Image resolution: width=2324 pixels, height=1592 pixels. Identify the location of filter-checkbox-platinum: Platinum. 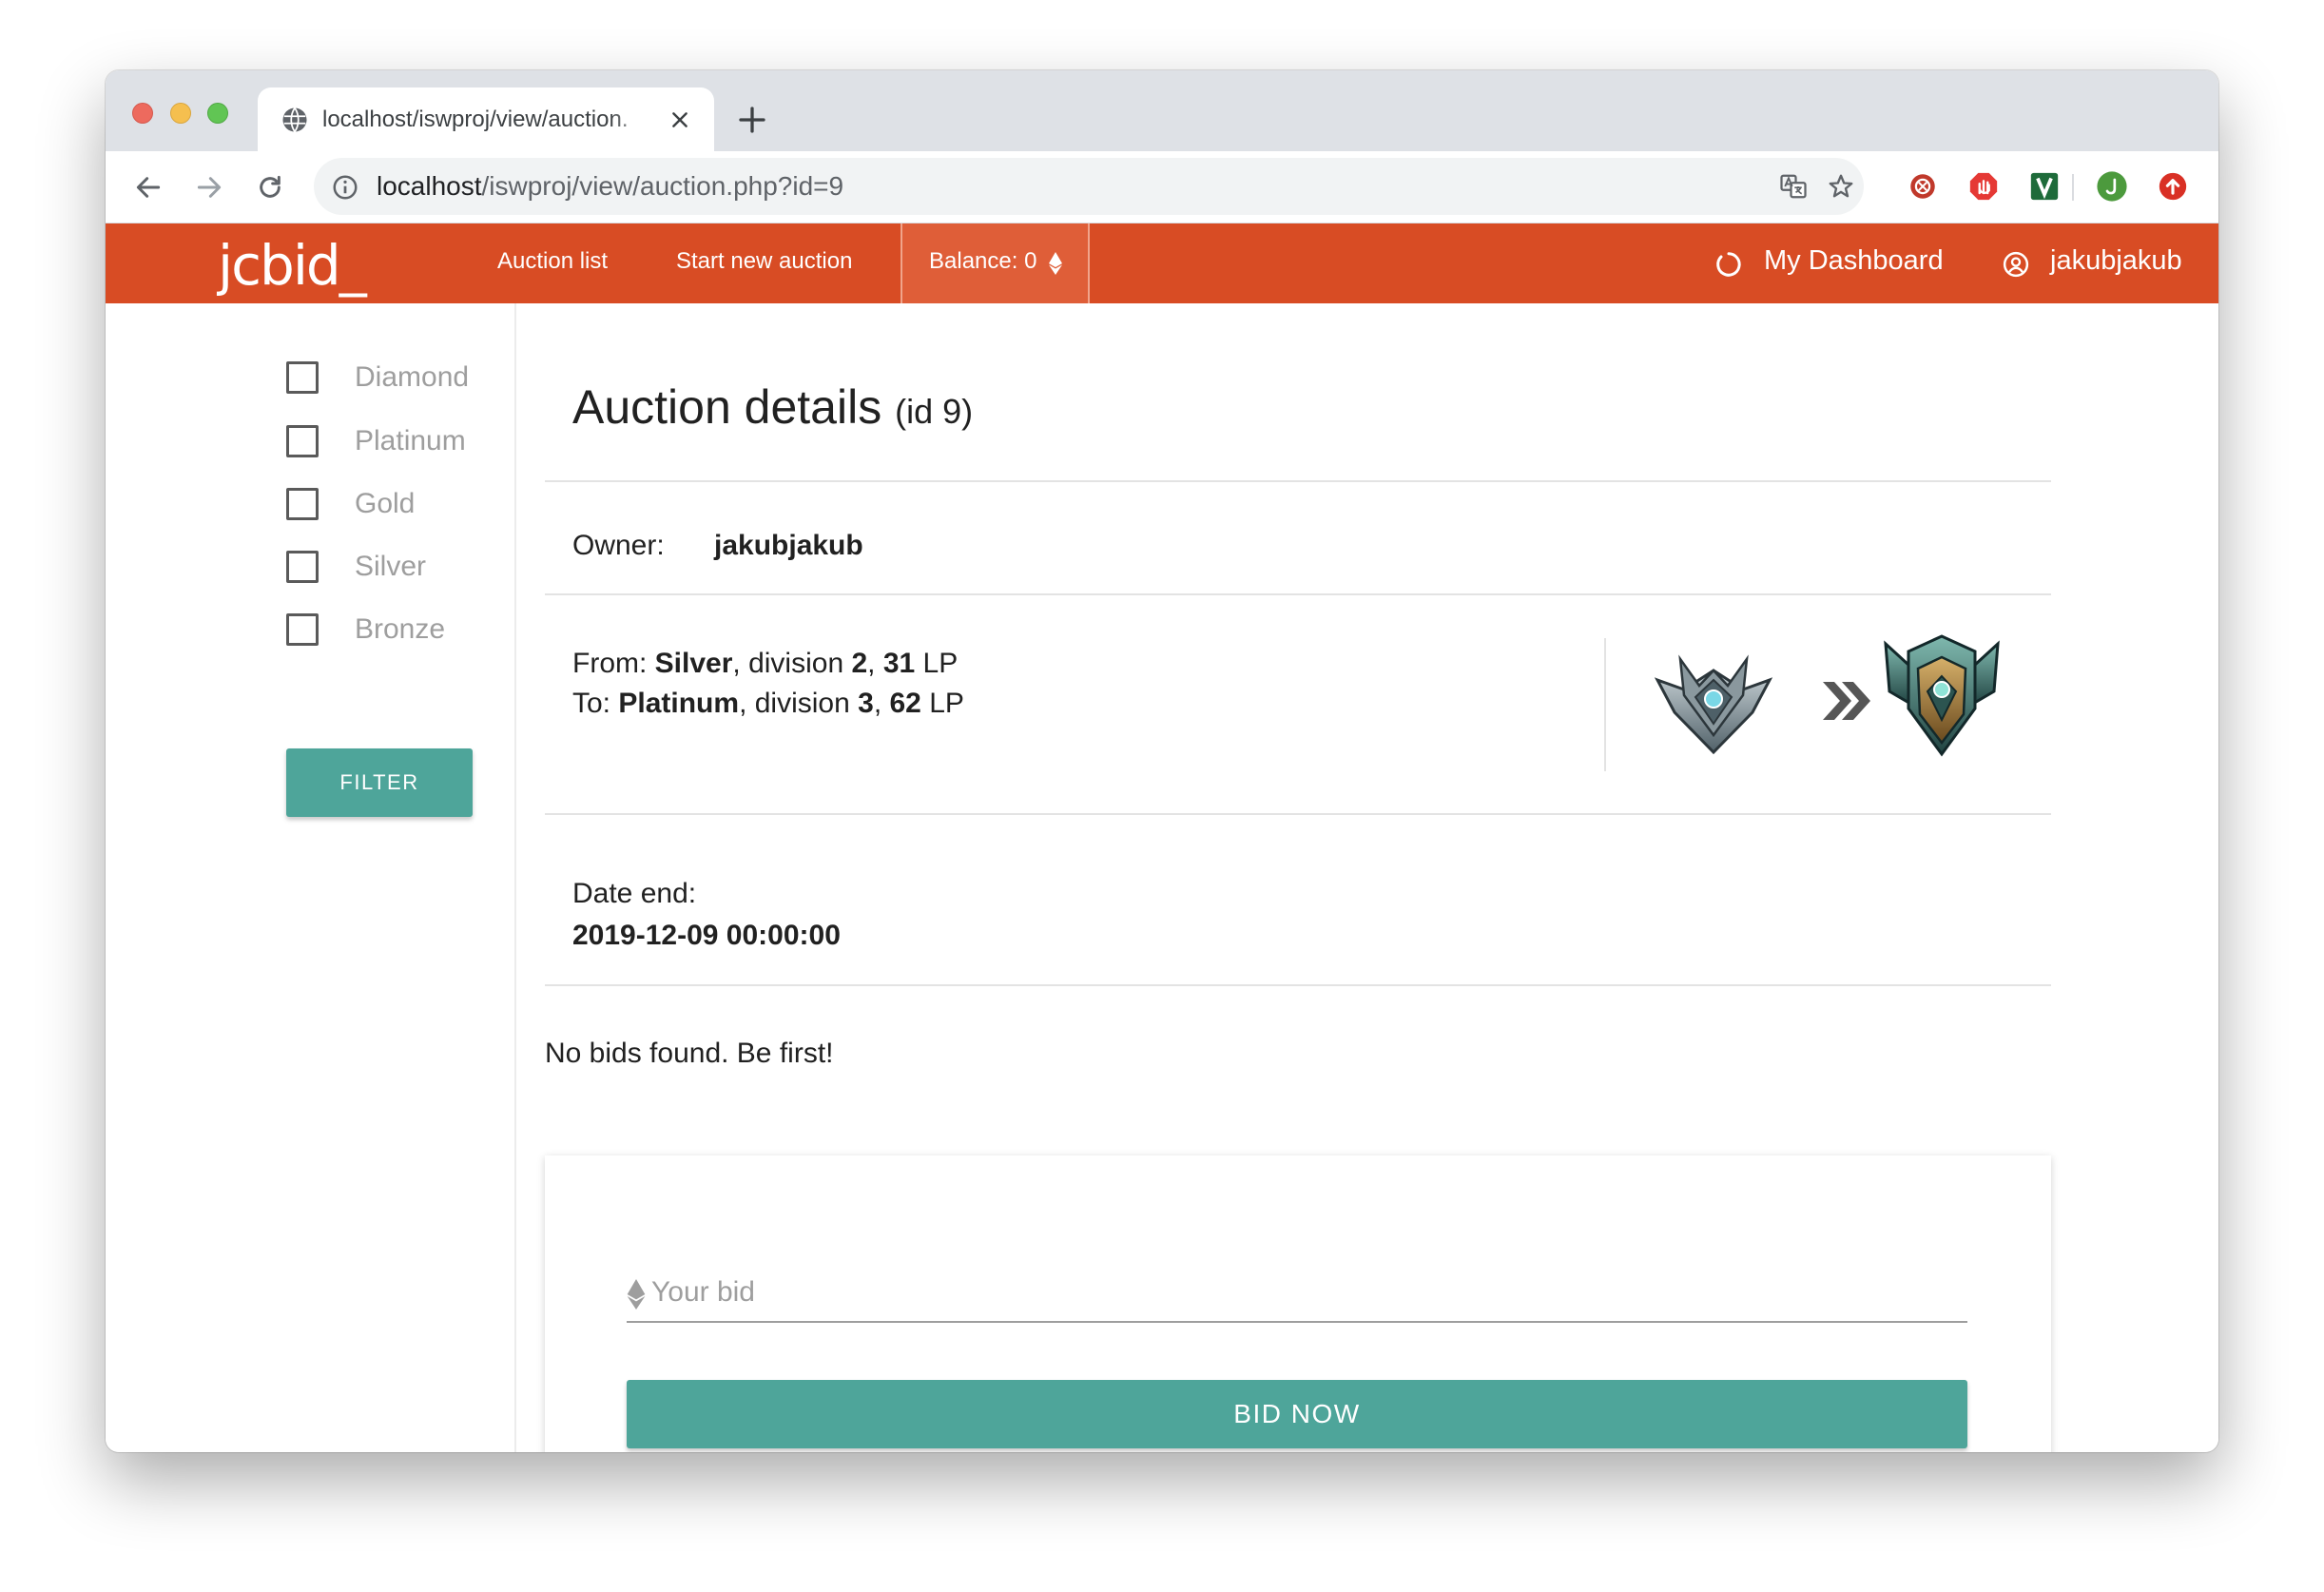
(395, 441).